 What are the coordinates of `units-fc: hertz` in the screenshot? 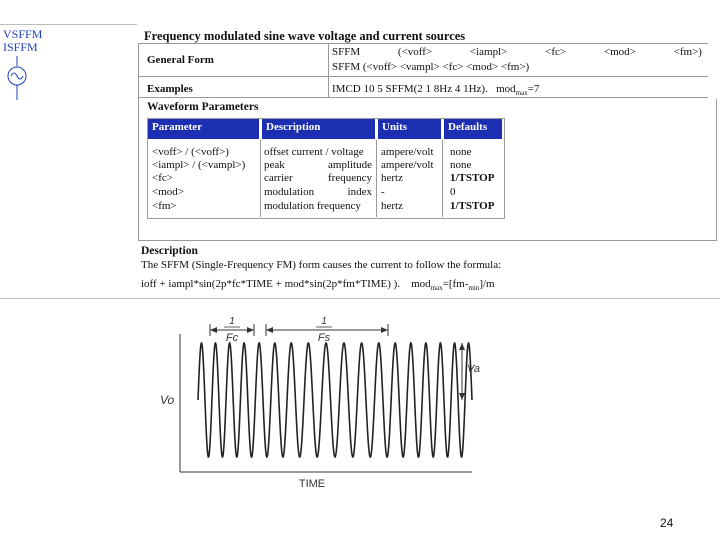 It's located at (392, 178).